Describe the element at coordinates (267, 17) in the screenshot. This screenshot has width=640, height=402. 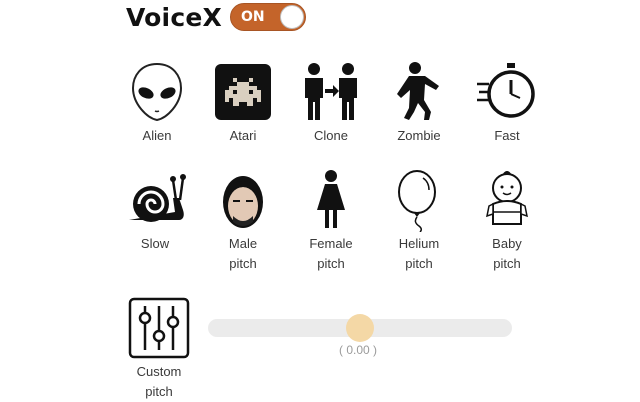
I see `power-toggle: ON` at that location.